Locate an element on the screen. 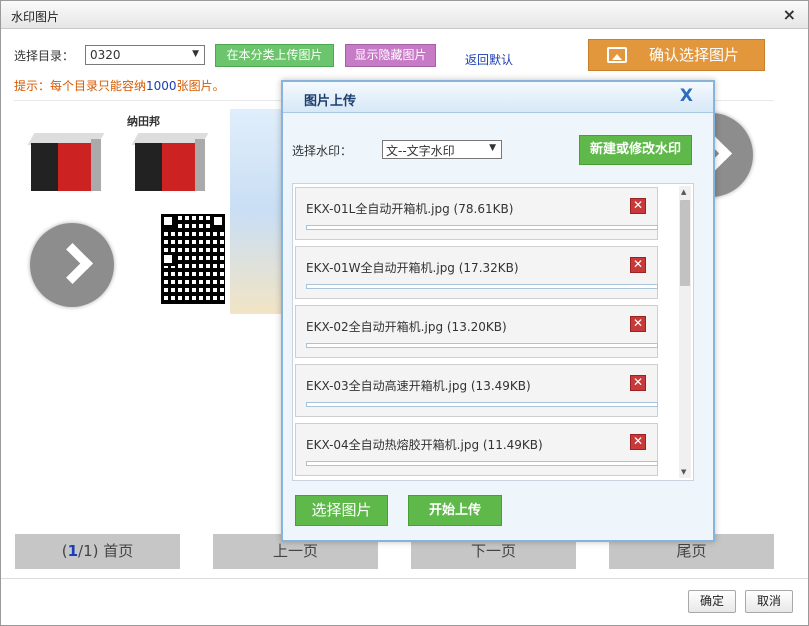 The height and width of the screenshot is (626, 809). footer-divider is located at coordinates (404, 578).